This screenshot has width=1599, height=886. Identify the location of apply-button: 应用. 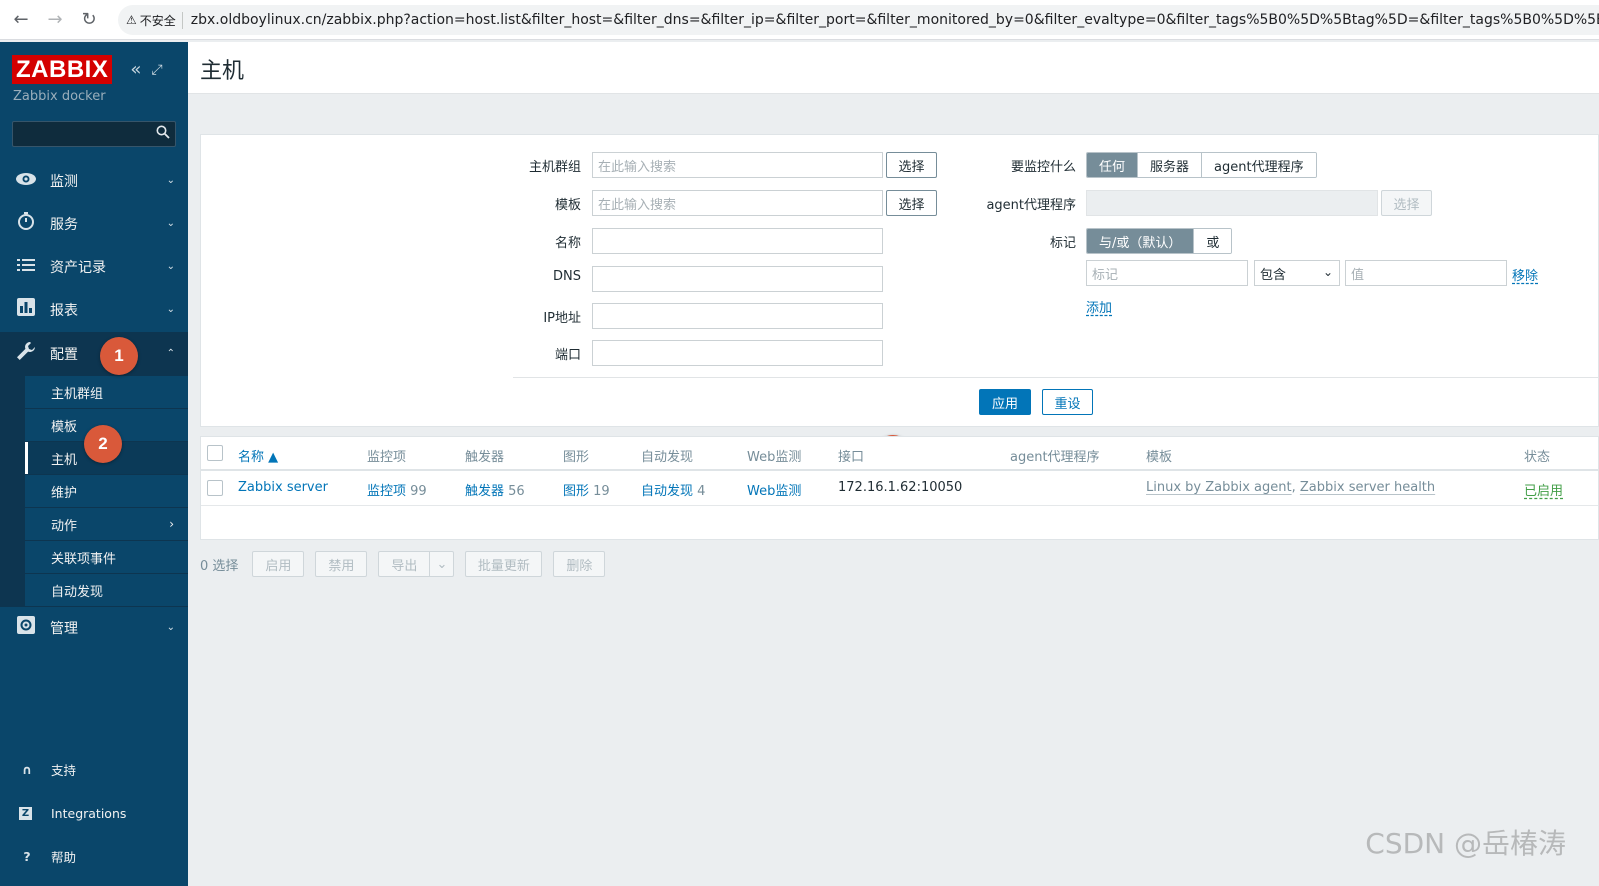
(1005, 402).